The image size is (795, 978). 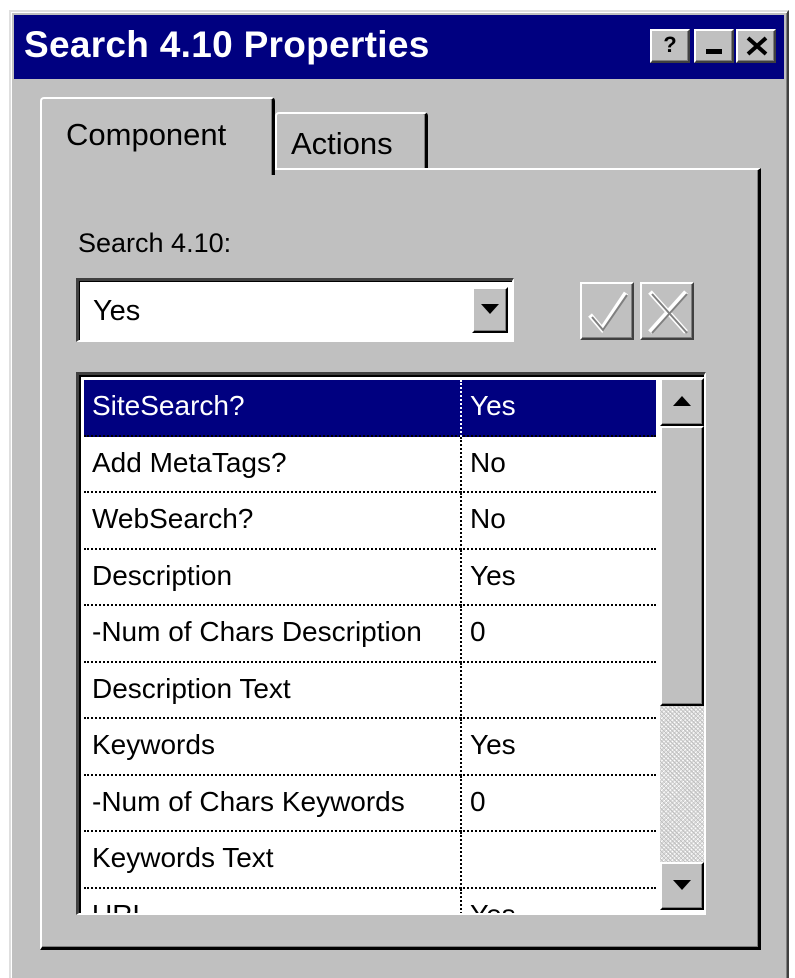 I want to click on tab-actions: Actions, so click(x=351, y=140).